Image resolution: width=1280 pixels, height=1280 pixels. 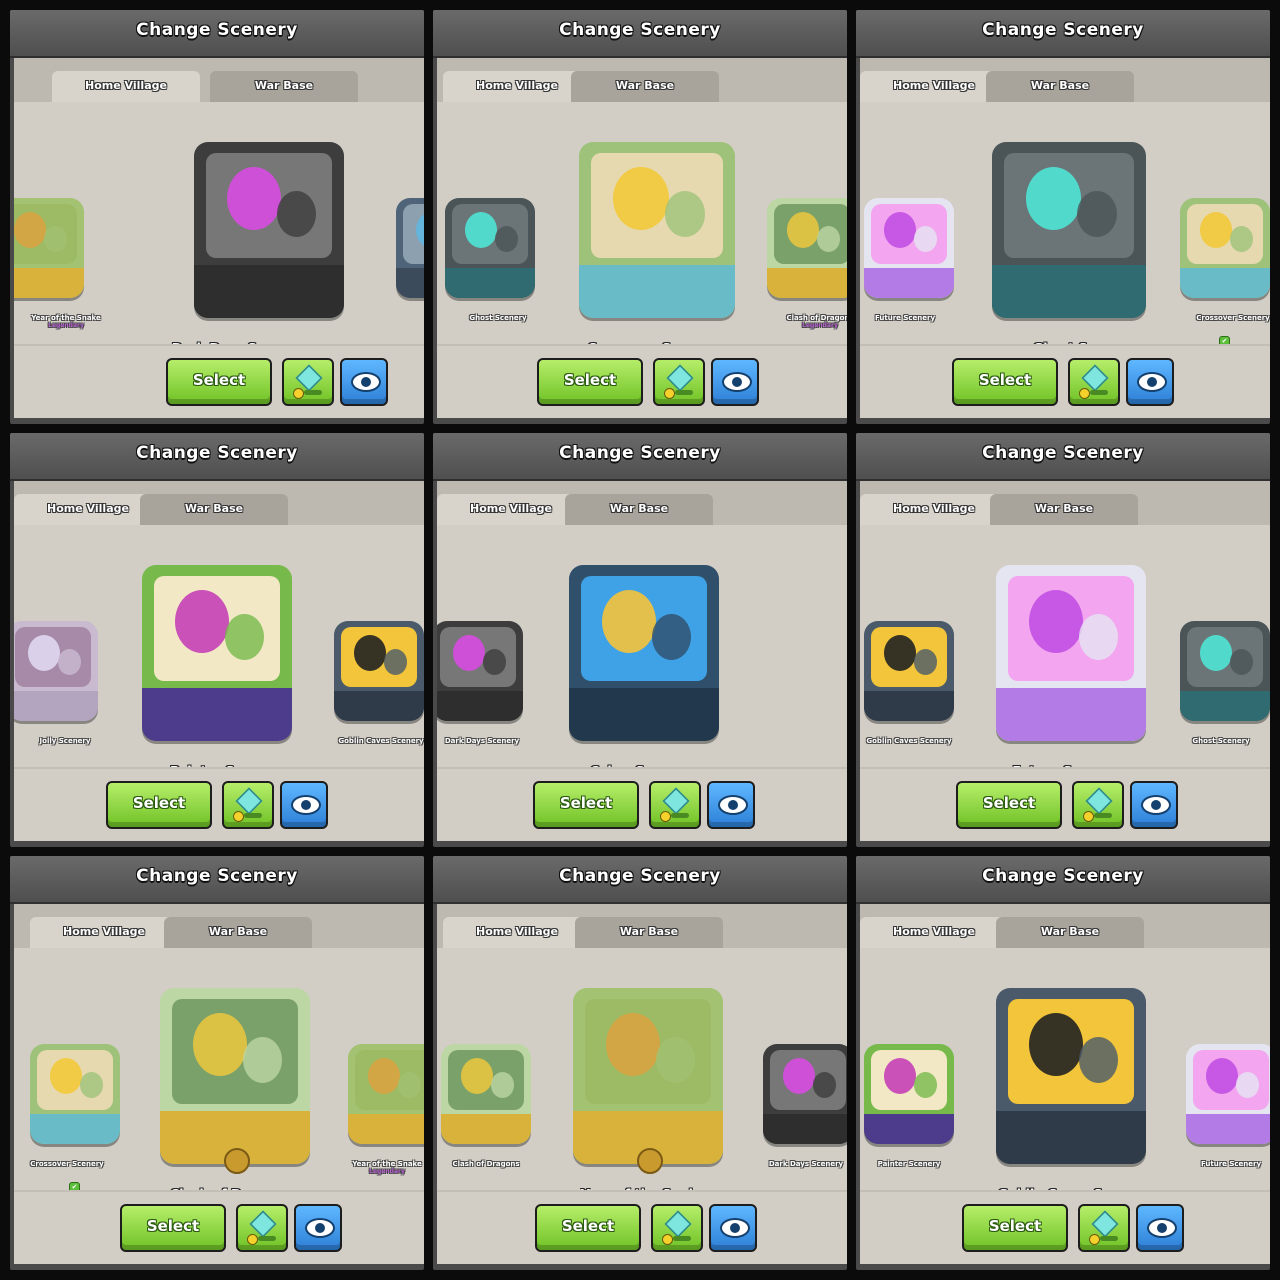 I want to click on selected-check-icon: ✔, so click(x=1224, y=340).